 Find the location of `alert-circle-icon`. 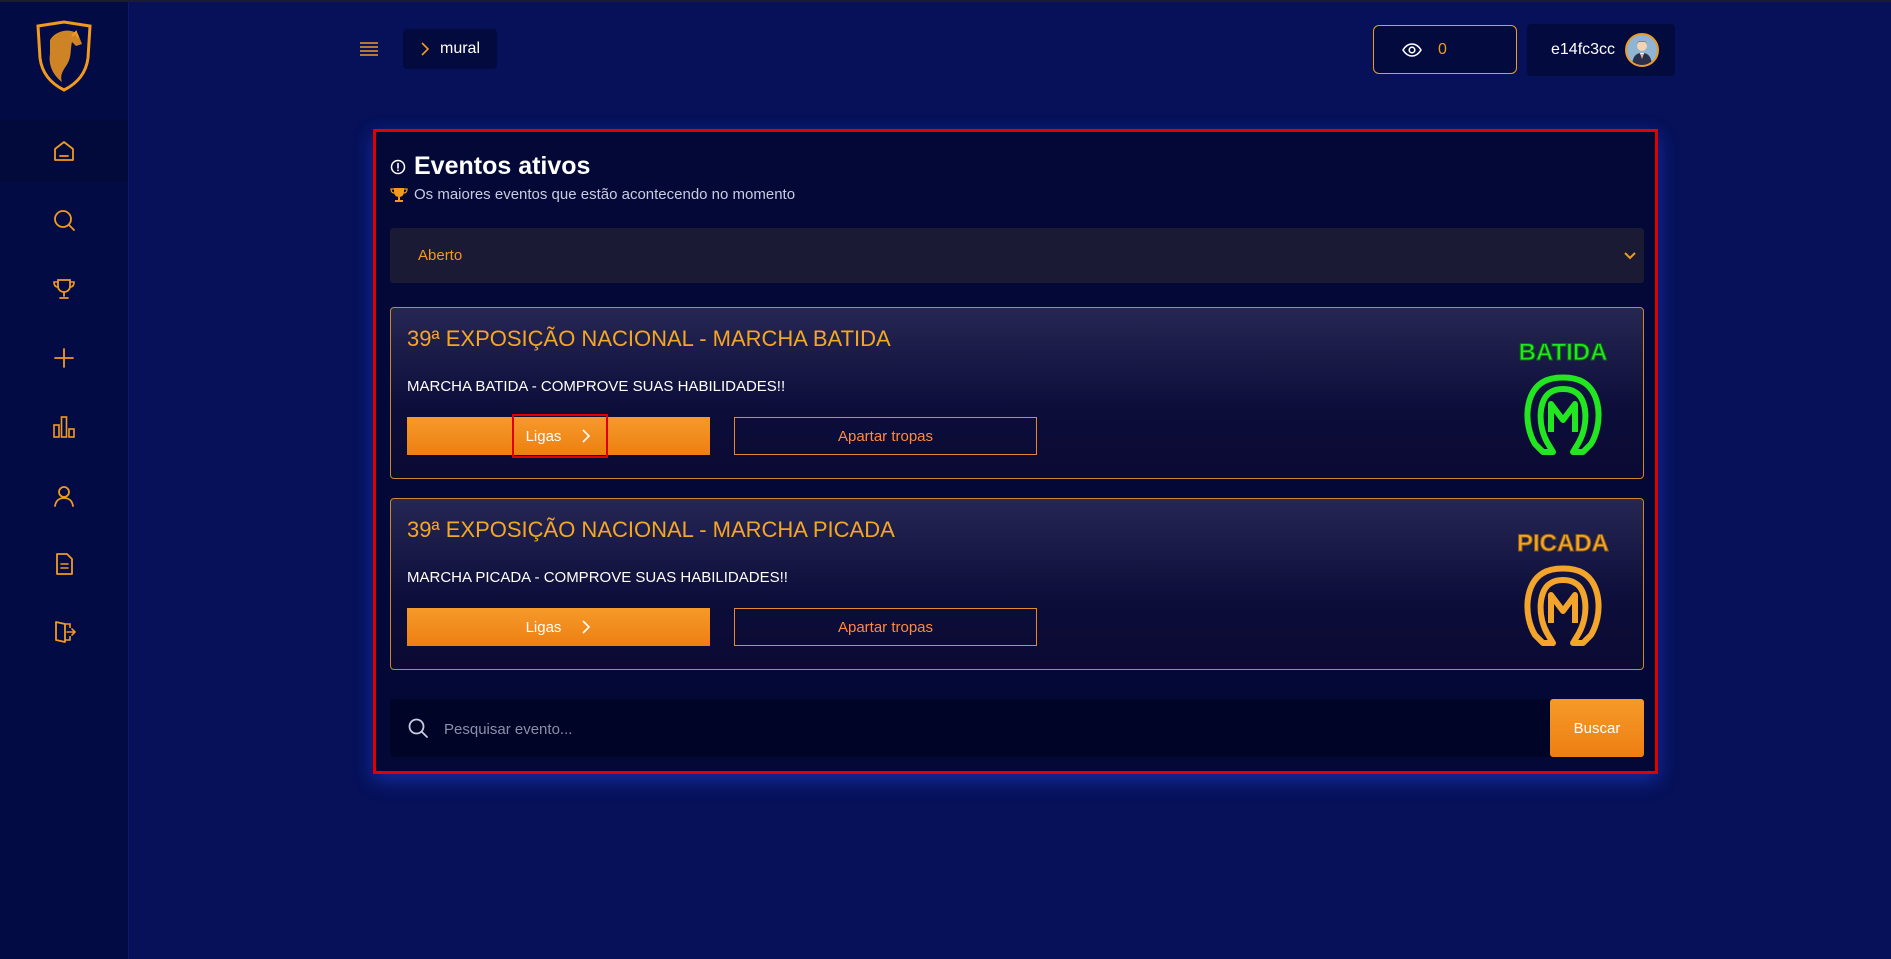

alert-circle-icon is located at coordinates (398, 166).